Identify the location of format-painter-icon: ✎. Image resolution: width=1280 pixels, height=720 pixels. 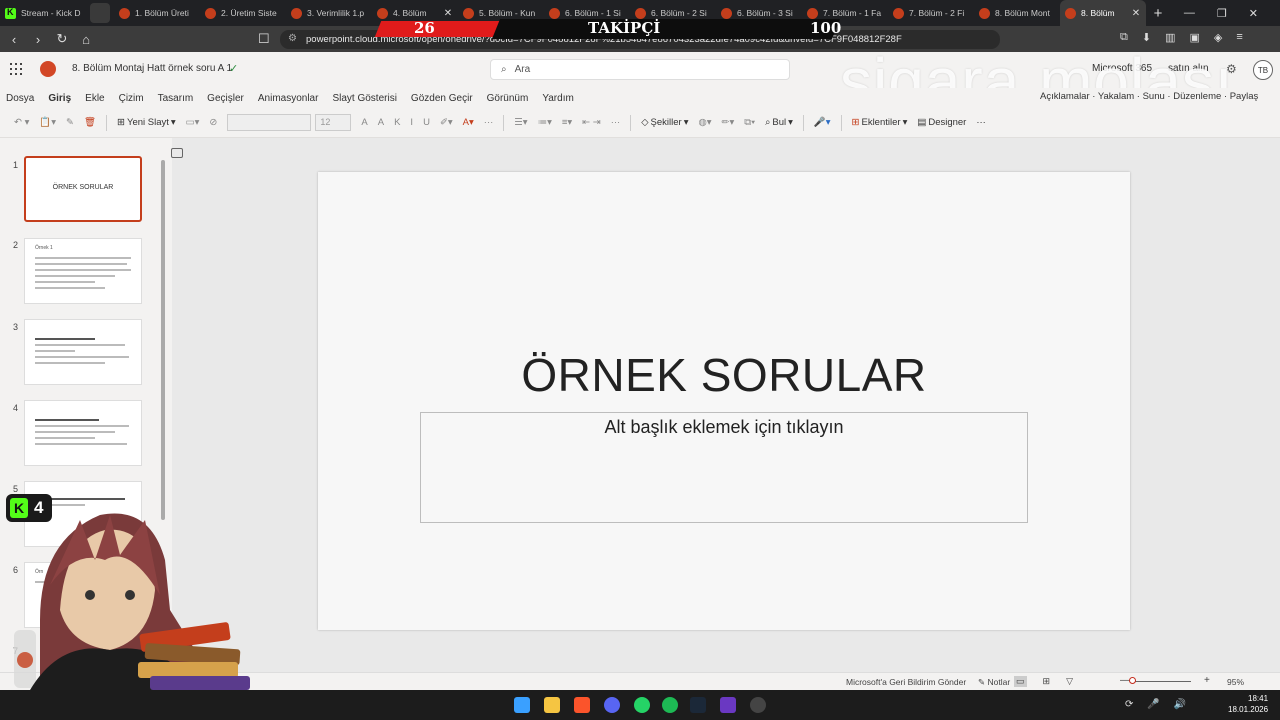
(70, 122).